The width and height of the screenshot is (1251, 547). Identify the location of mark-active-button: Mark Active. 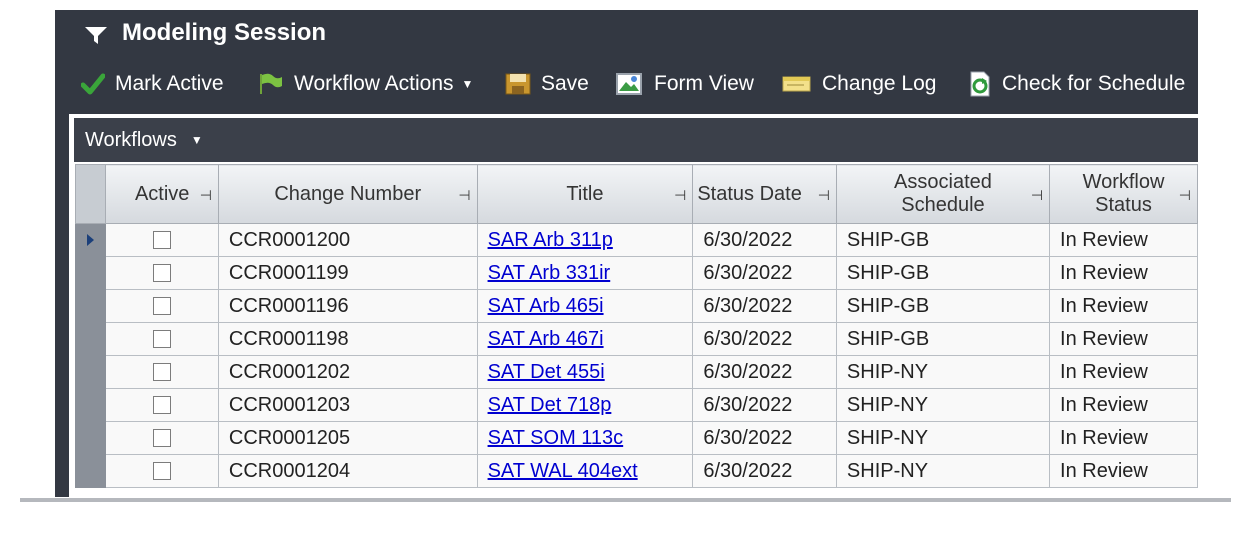
(152, 84).